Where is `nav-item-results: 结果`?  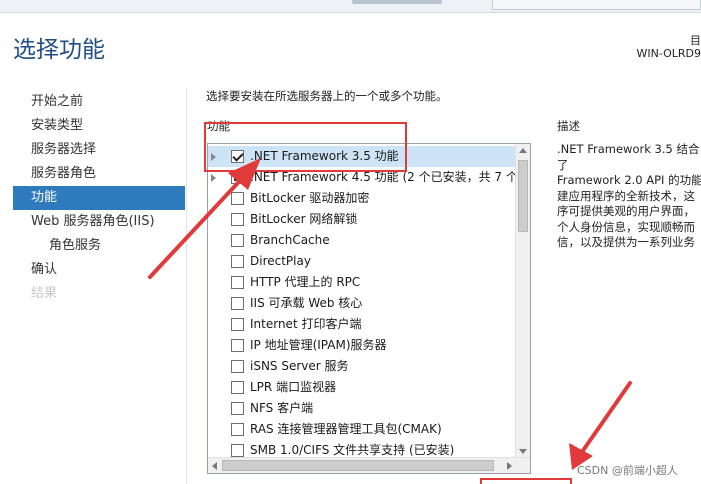 nav-item-results: 结果 is located at coordinates (44, 293).